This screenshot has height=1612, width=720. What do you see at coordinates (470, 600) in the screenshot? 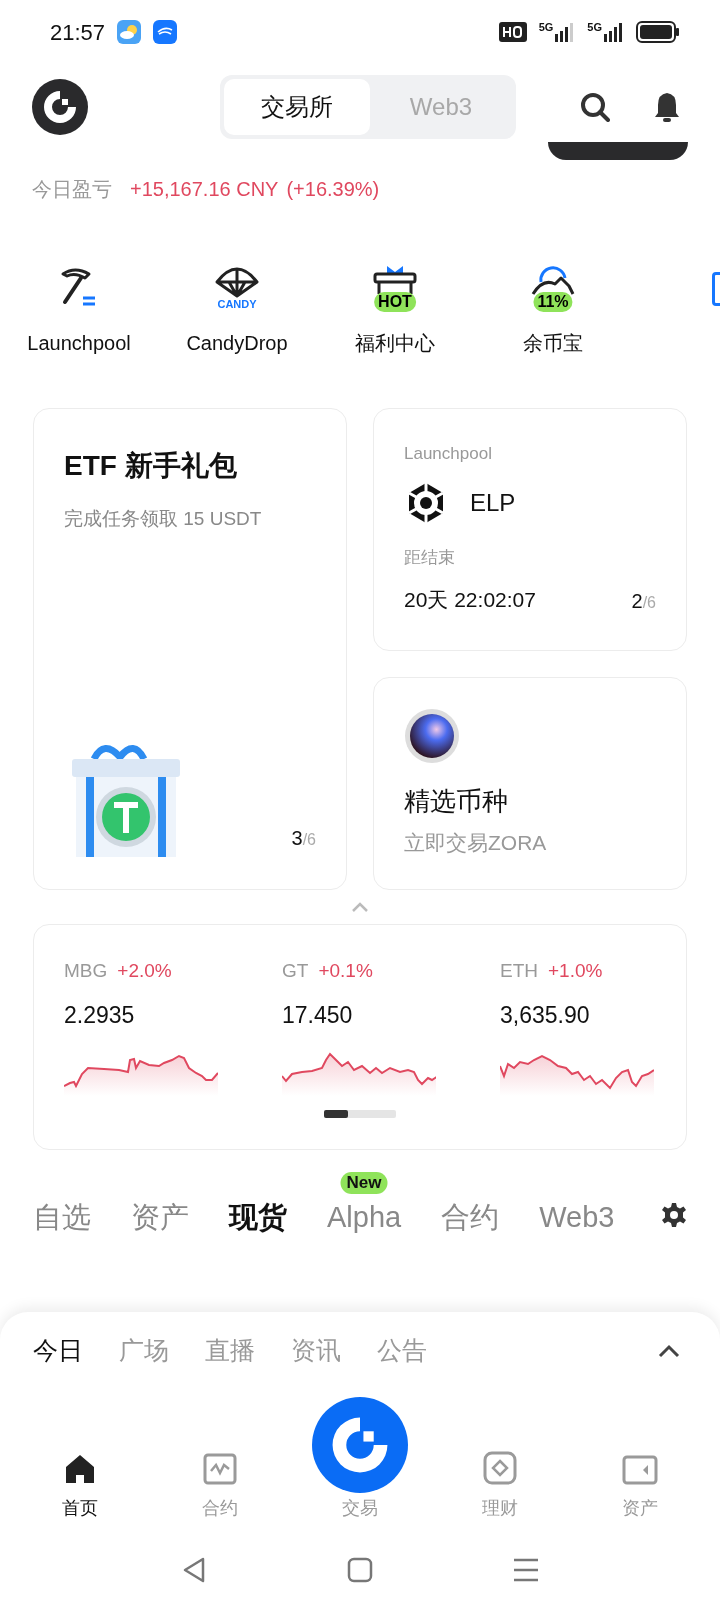
I see `countdown-timer: 20天 22:02:07` at bounding box center [470, 600].